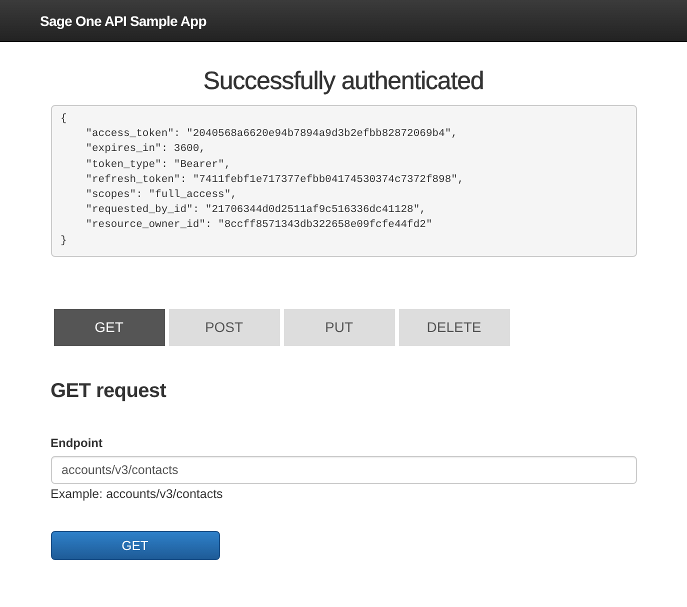  Describe the element at coordinates (135, 545) in the screenshot. I see `submit-button: GET` at that location.